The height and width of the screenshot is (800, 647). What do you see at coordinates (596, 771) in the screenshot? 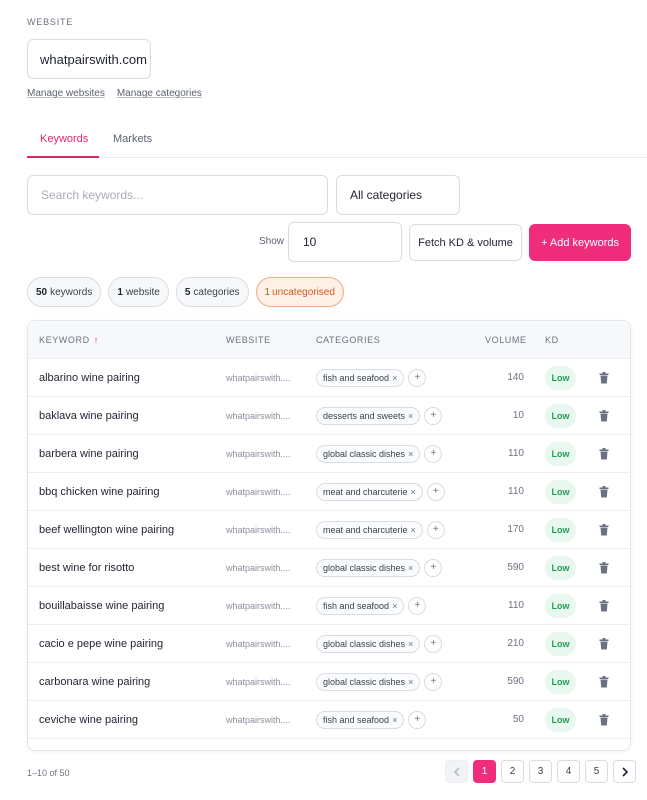
I see `page-button-5: 5` at bounding box center [596, 771].